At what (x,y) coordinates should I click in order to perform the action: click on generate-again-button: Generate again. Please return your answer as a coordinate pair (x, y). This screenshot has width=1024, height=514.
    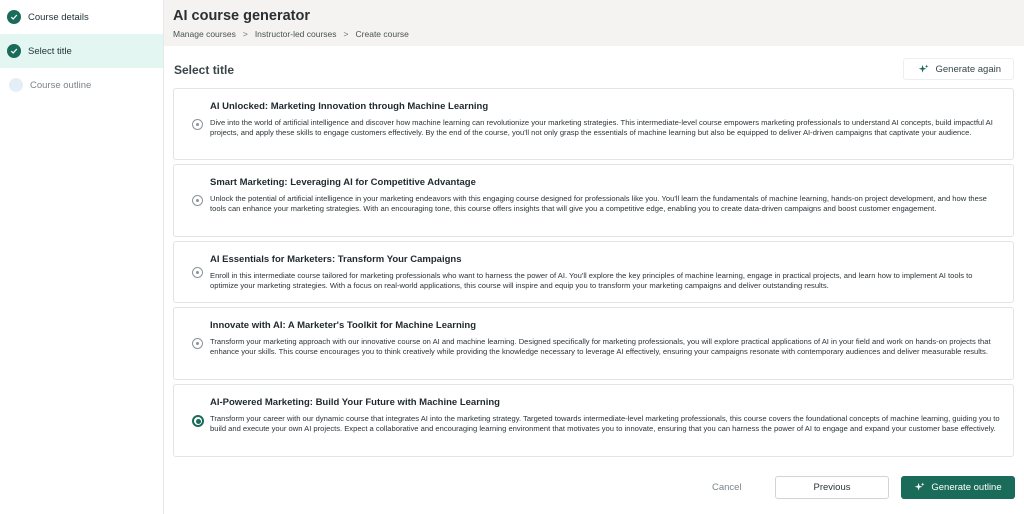
    Looking at the image, I should click on (958, 69).